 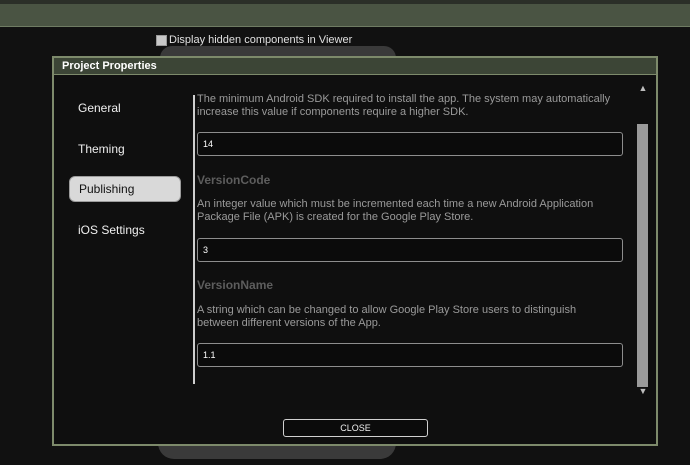 I want to click on scroll-up-icon: ▲, so click(x=643, y=88).